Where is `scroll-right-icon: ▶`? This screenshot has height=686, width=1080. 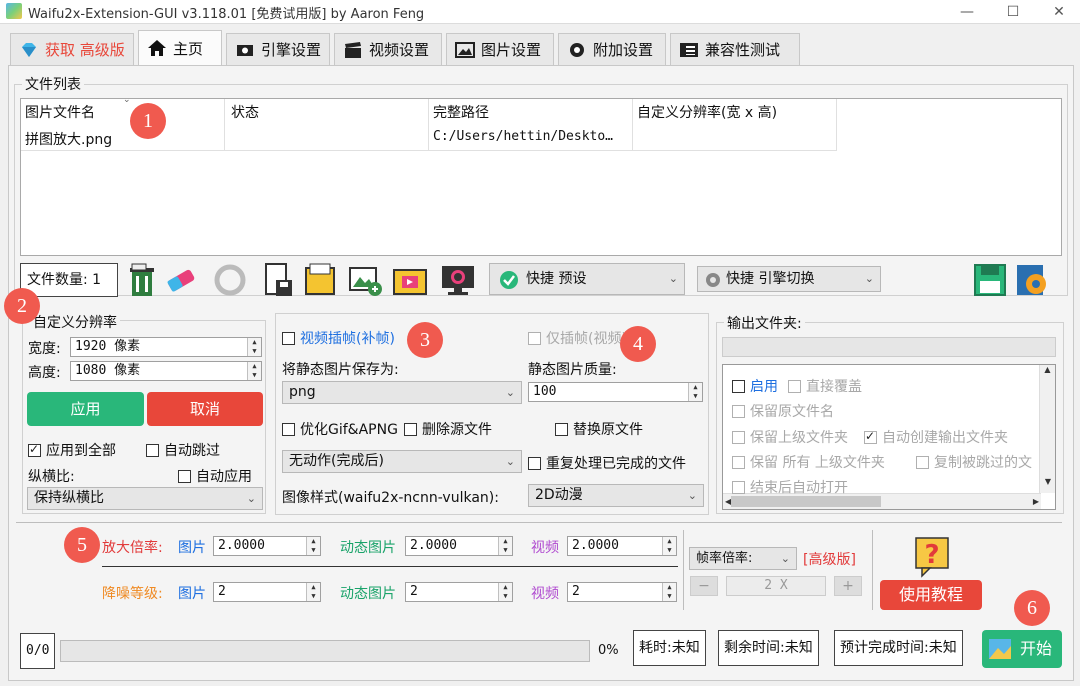
scroll-right-icon: ▶ is located at coordinates (1036, 501).